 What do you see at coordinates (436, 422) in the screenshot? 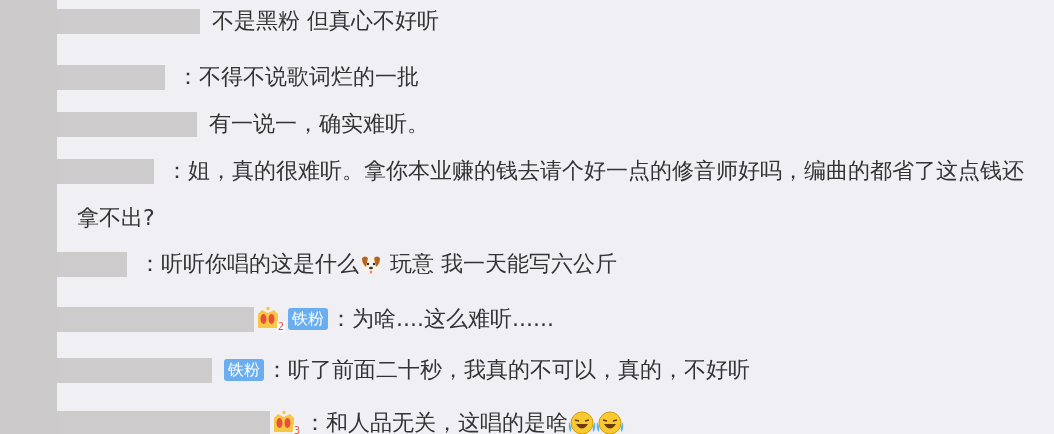
I see `comment-text: ：和人品无关，这唱的是啥` at bounding box center [436, 422].